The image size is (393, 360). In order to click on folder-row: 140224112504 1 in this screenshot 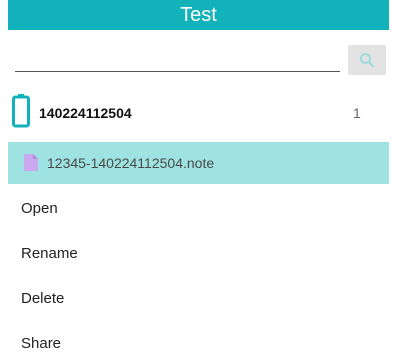, I will do `click(196, 113)`.